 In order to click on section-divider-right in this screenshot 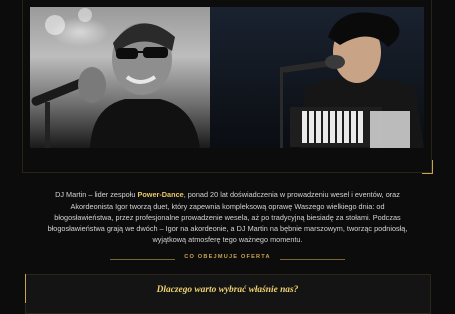, I will do `click(312, 259)`.